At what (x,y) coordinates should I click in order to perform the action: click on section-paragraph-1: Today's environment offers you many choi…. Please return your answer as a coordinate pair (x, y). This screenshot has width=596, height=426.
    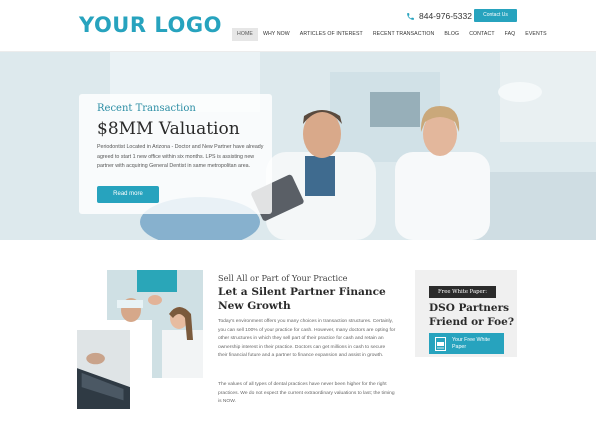
    Looking at the image, I should click on (307, 339).